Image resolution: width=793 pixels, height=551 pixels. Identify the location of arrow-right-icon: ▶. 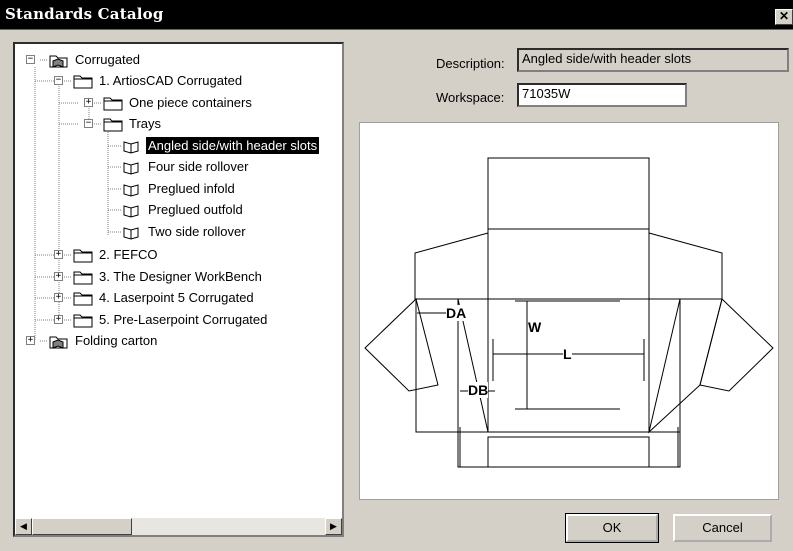
(333, 526).